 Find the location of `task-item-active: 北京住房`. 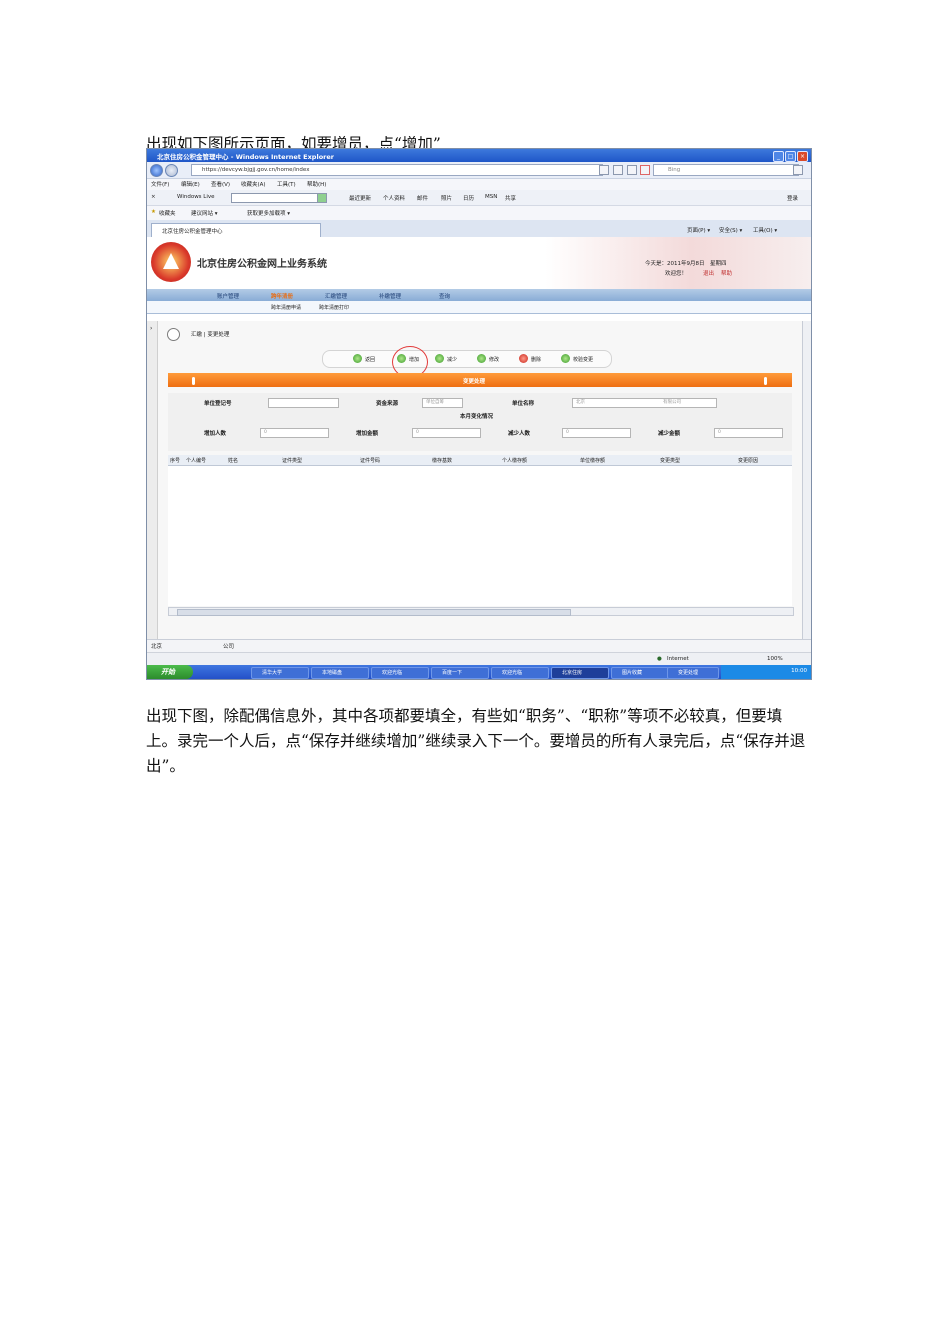

task-item-active: 北京住房 is located at coordinates (580, 673).